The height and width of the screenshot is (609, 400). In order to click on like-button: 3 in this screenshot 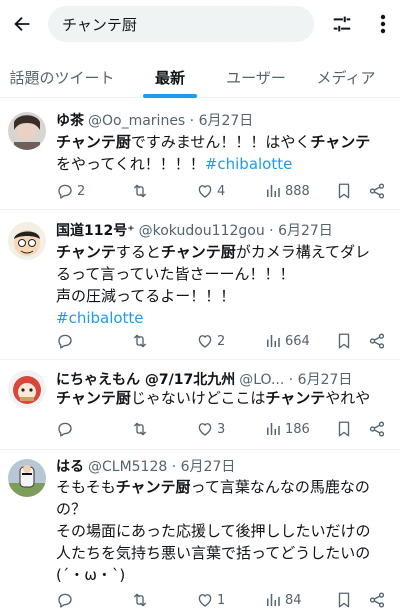, I will do `click(210, 429)`.